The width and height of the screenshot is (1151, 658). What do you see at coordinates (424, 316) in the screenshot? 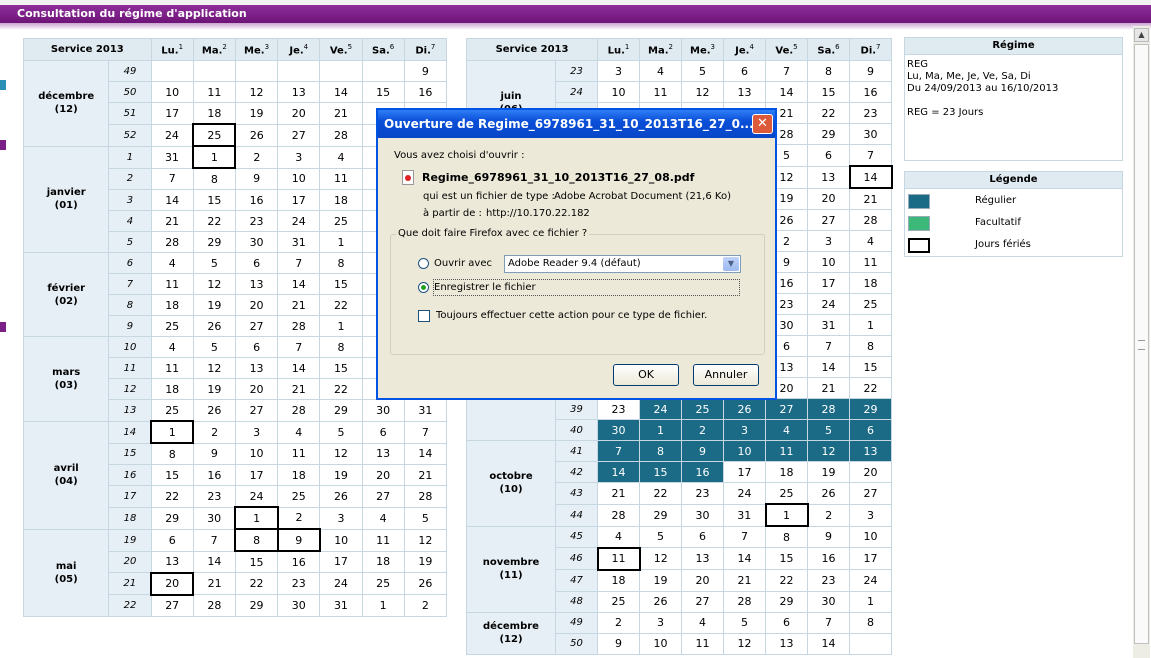
I see `always-checkbox` at bounding box center [424, 316].